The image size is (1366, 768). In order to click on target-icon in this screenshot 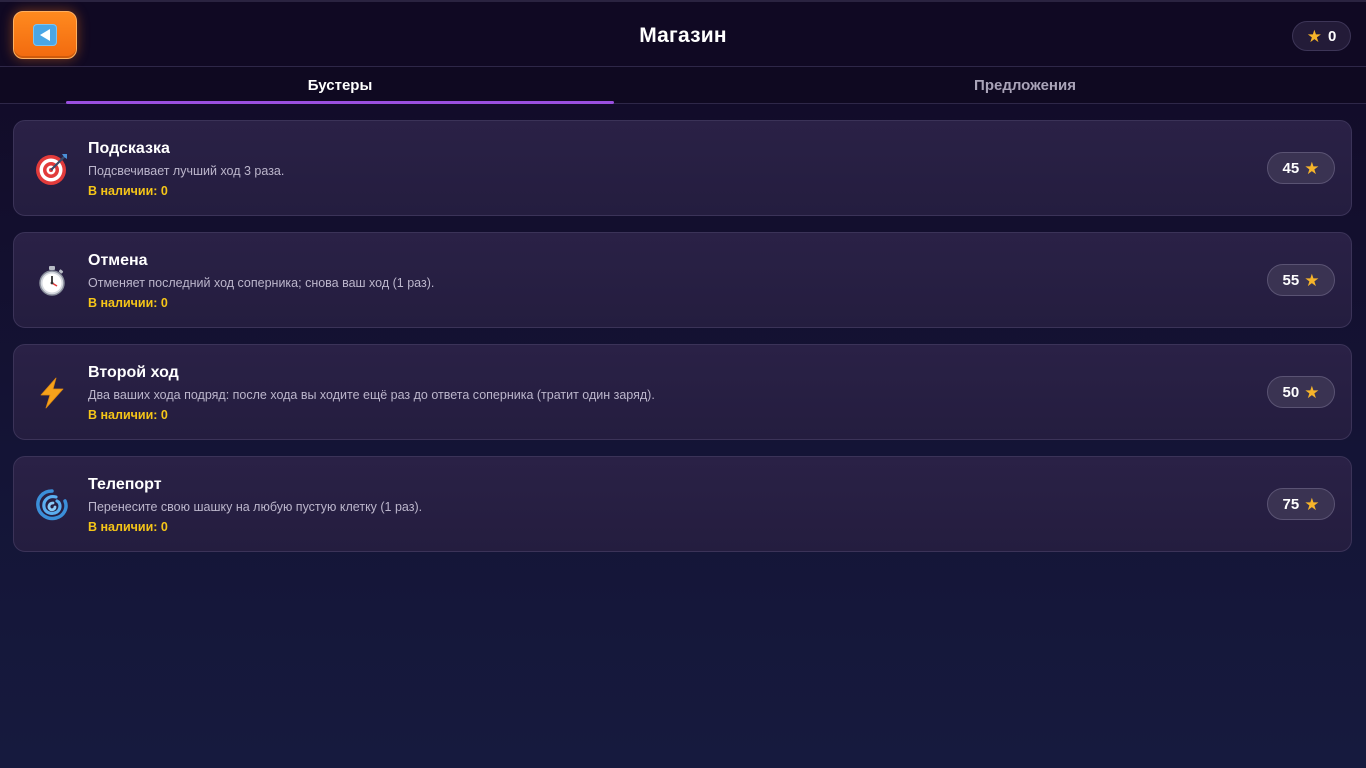, I will do `click(52, 169)`.